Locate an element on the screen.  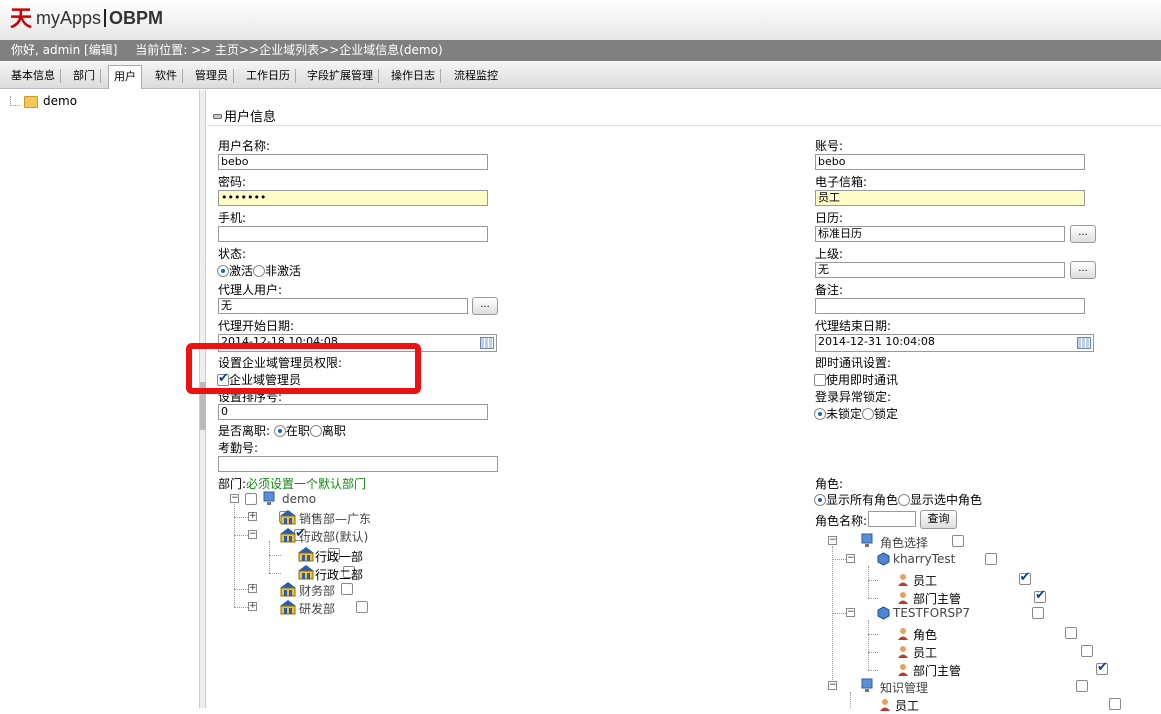
lock-label: 登录异常锁定: is located at coordinates (853, 397).